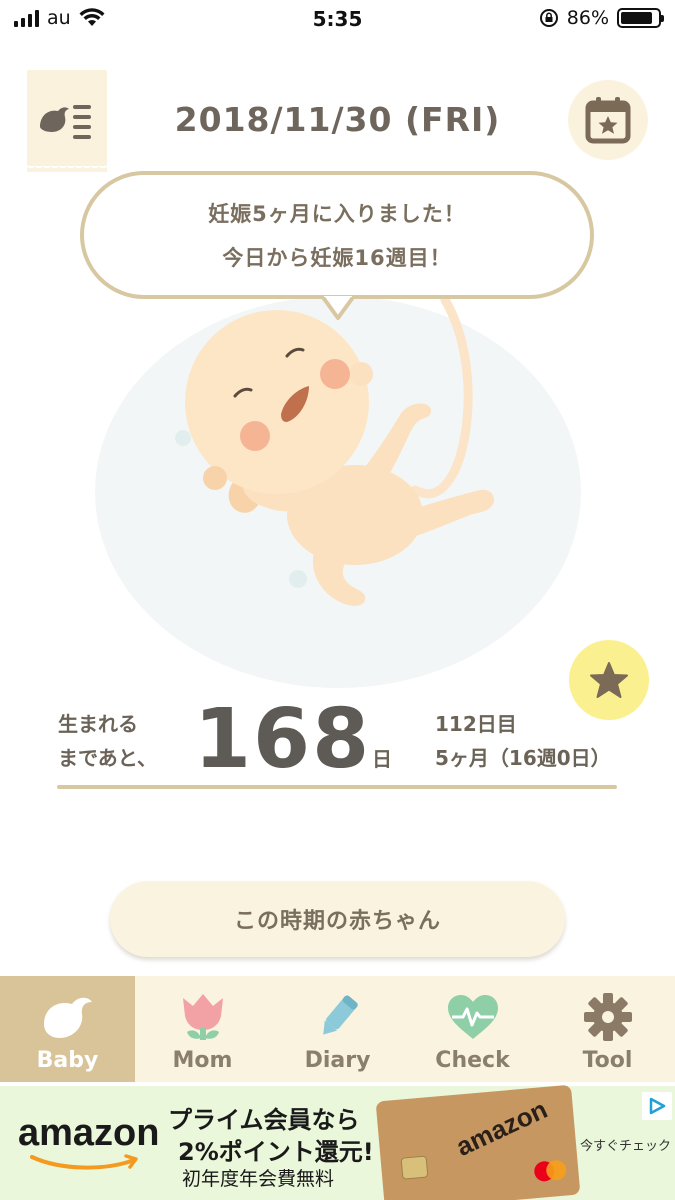 This screenshot has height=1200, width=675. I want to click on pregnancy-progress: 112日目 5ヶ月（16週0日）, so click(523, 741).